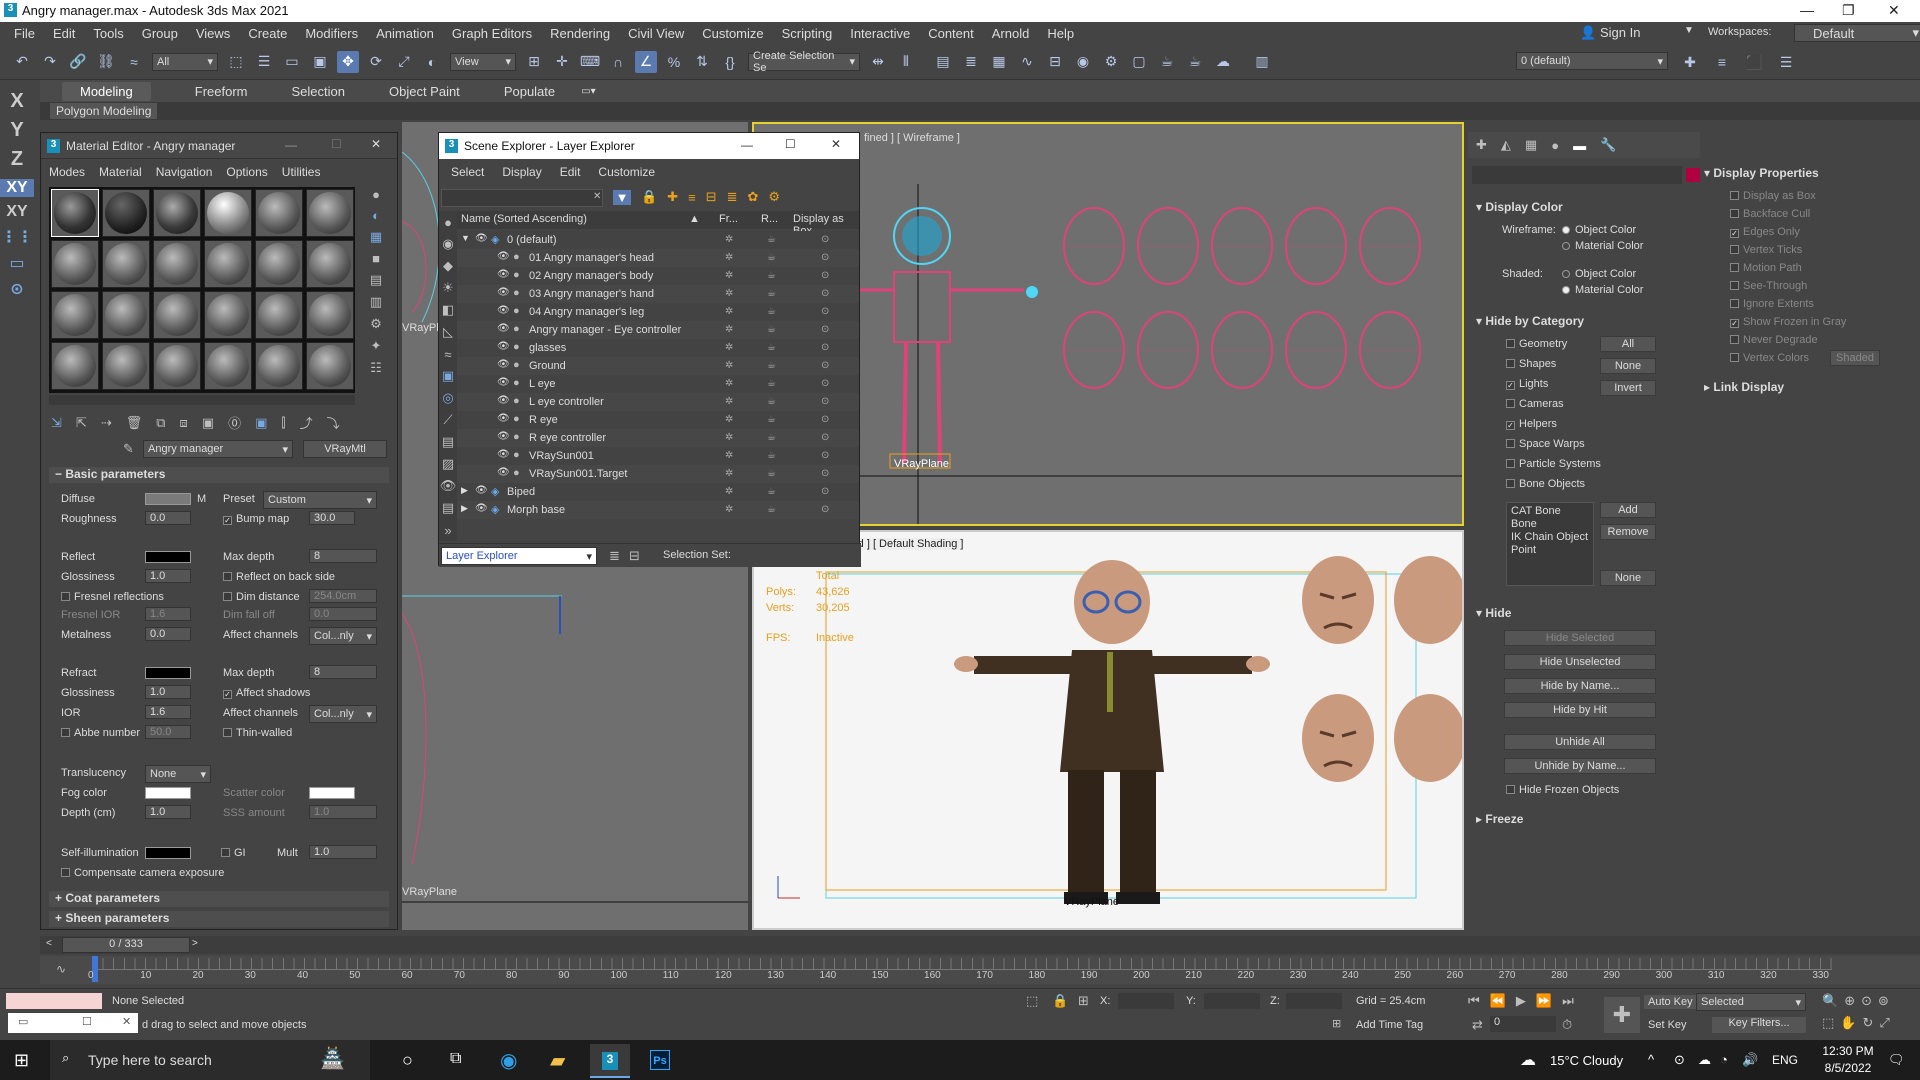  What do you see at coordinates (221, 91) in the screenshot?
I see `ribbon-tab-freeform: Freeform` at bounding box center [221, 91].